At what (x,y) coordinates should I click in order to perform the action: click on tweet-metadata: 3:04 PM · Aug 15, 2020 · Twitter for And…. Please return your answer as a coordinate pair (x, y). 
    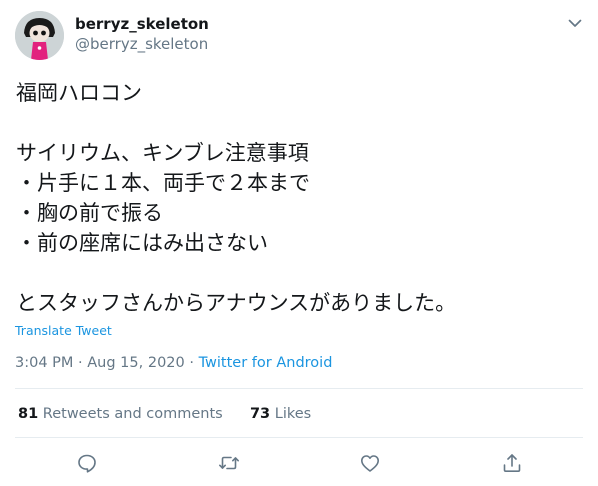
    Looking at the image, I should click on (173, 363).